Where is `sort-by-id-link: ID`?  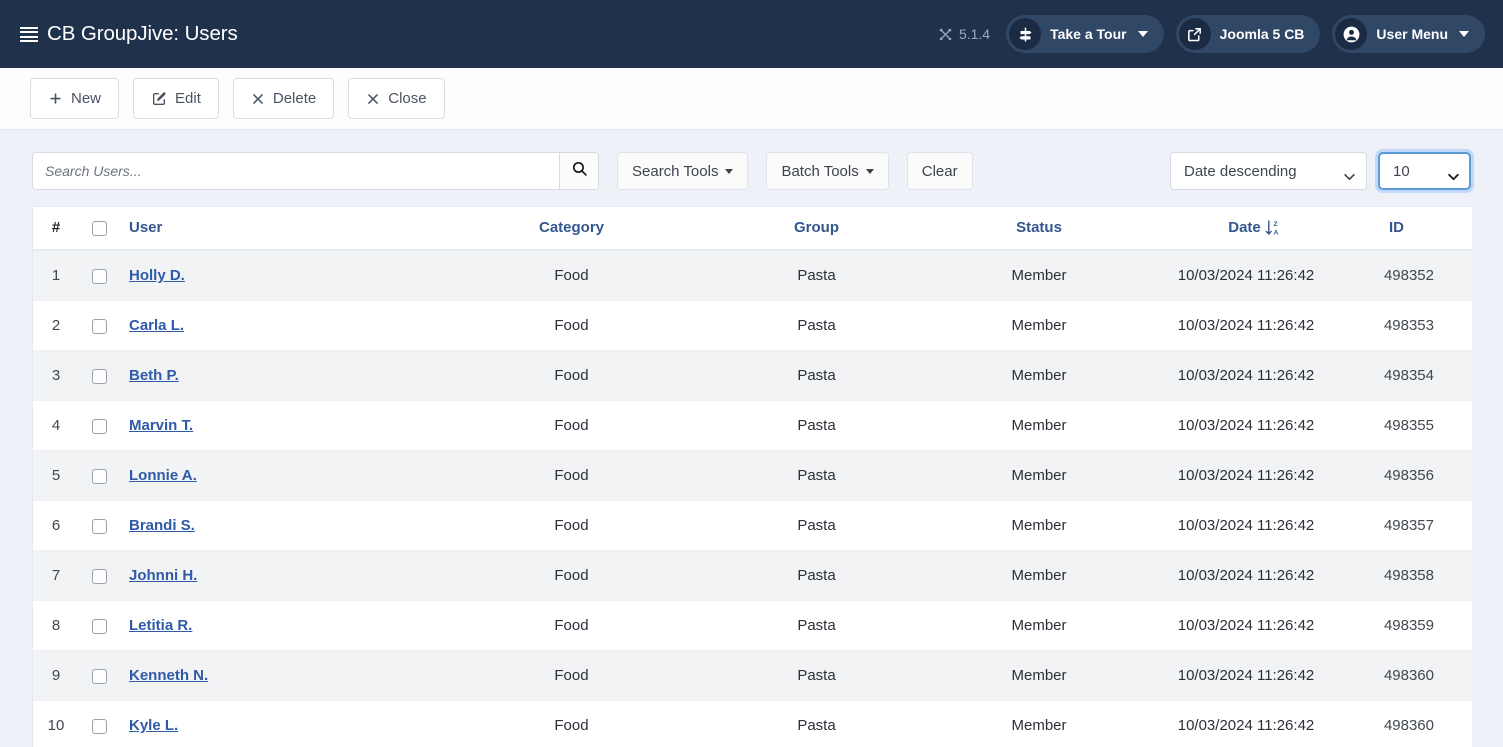 sort-by-id-link: ID is located at coordinates (1426, 227).